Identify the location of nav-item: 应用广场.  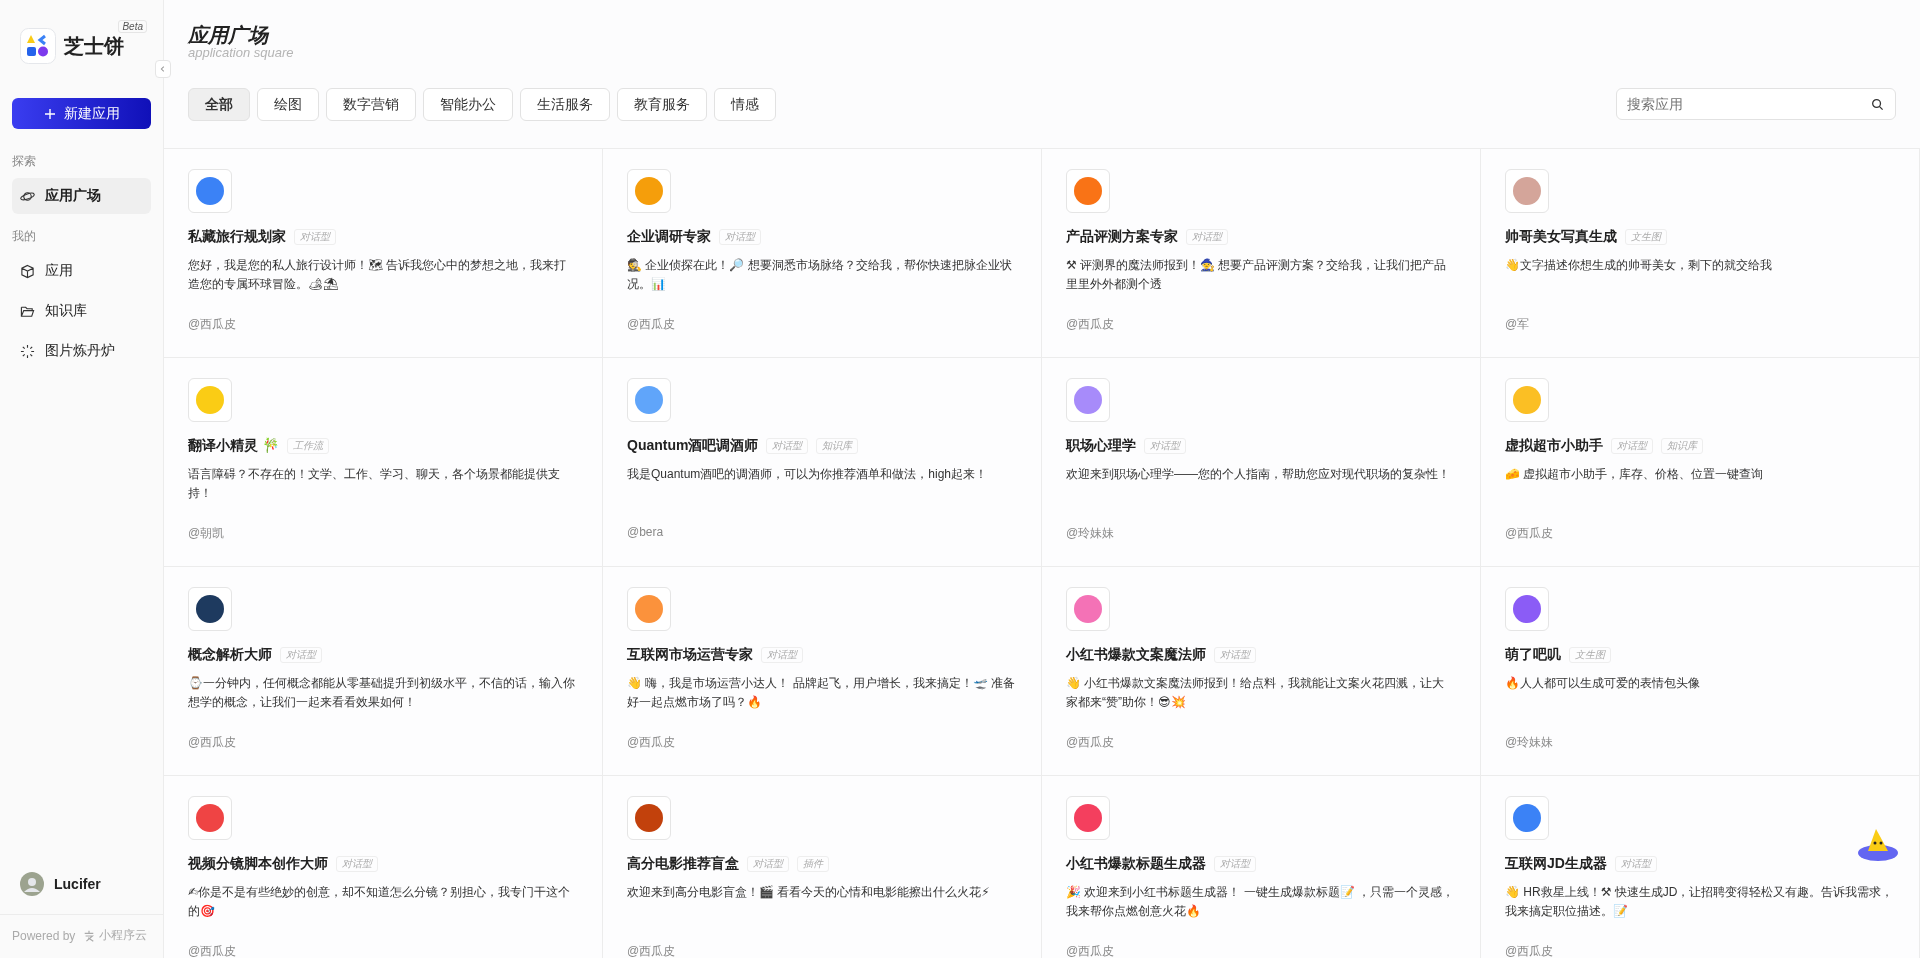
(81, 196).